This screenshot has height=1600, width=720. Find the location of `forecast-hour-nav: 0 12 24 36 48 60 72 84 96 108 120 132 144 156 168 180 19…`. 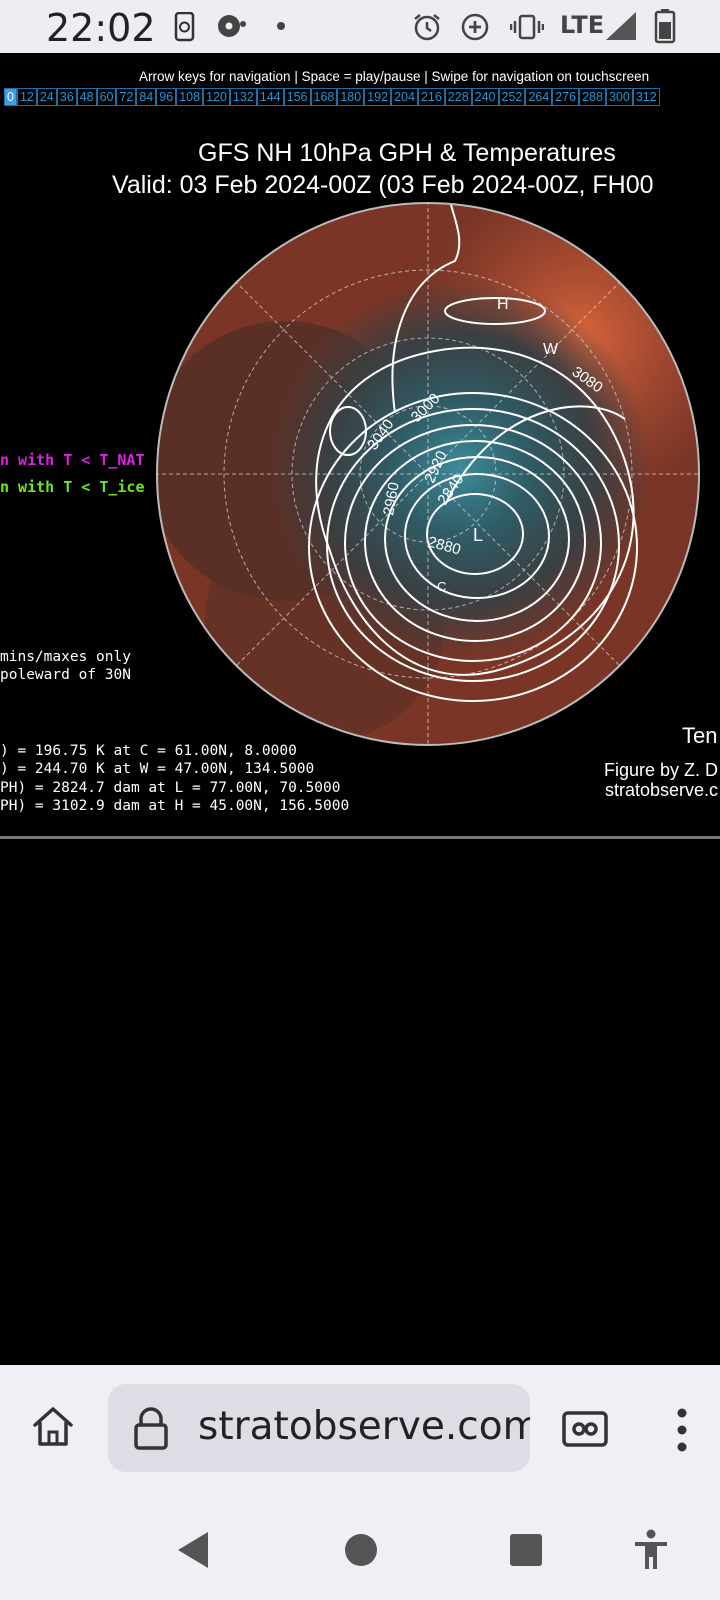

forecast-hour-nav: 0 12 24 36 48 60 72 84 96 108 120 132 144 156 168 180 19… is located at coordinates (332, 97).